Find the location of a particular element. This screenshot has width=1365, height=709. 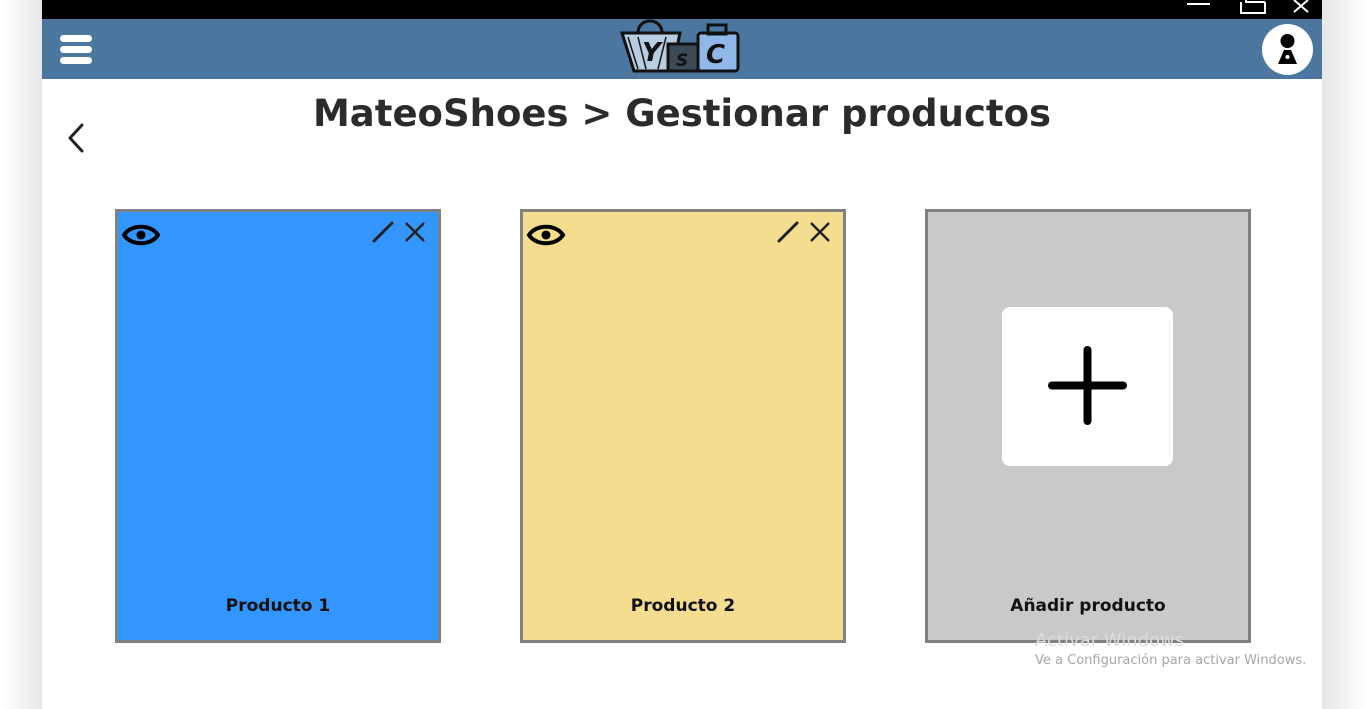

maximize-button is located at coordinates (1252, 9).